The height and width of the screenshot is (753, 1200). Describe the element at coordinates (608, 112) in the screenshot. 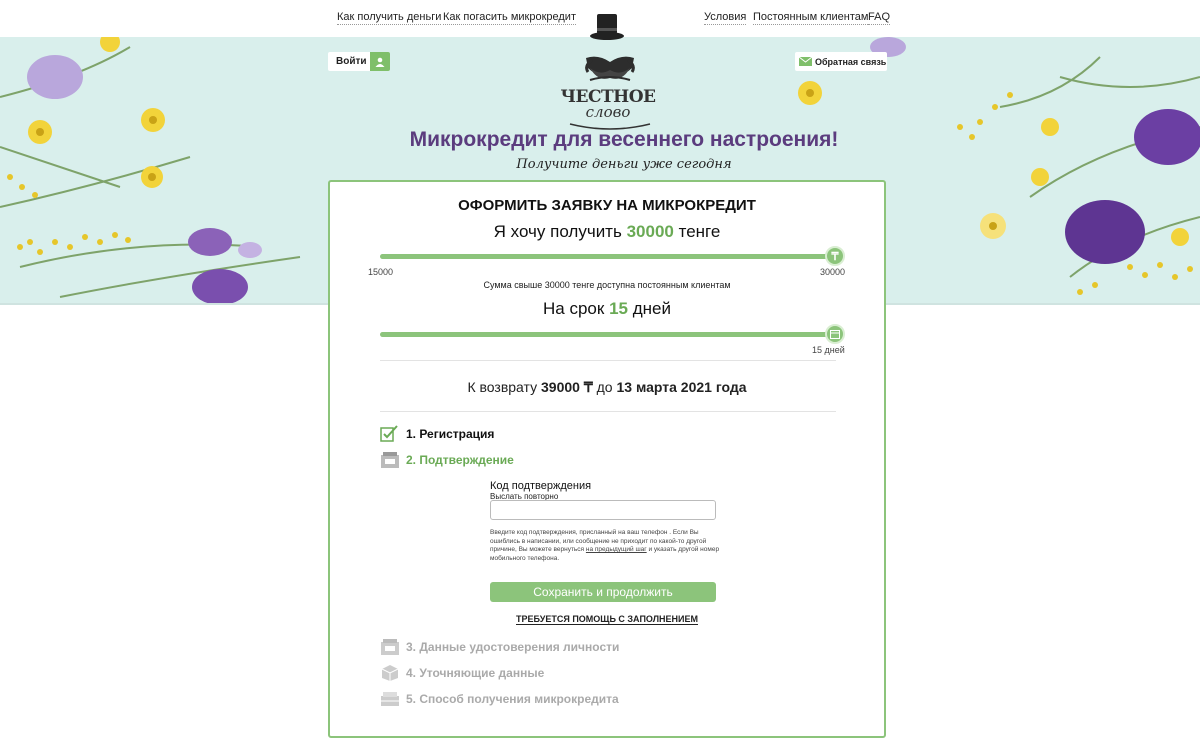

I see `logo-subtitle: слово` at that location.